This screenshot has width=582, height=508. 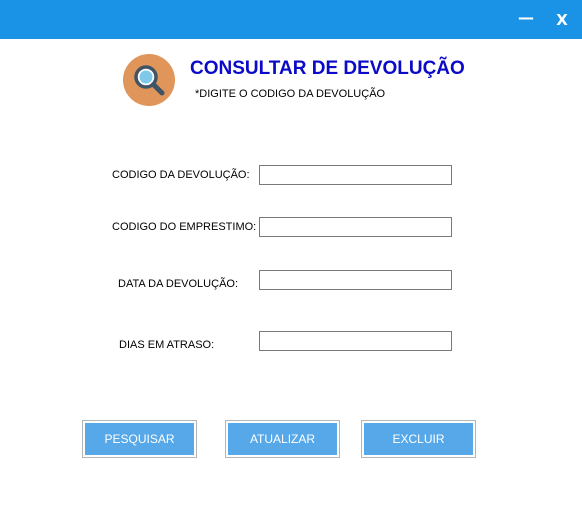 What do you see at coordinates (181, 175) in the screenshot?
I see `return-code-label: CODIGO DA DEVOLUÇÃO:` at bounding box center [181, 175].